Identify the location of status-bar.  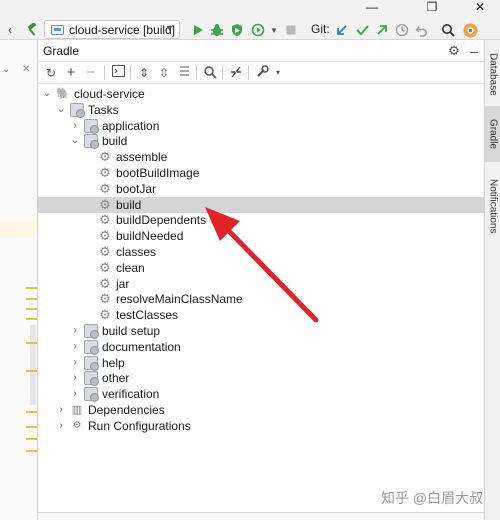
(261, 516).